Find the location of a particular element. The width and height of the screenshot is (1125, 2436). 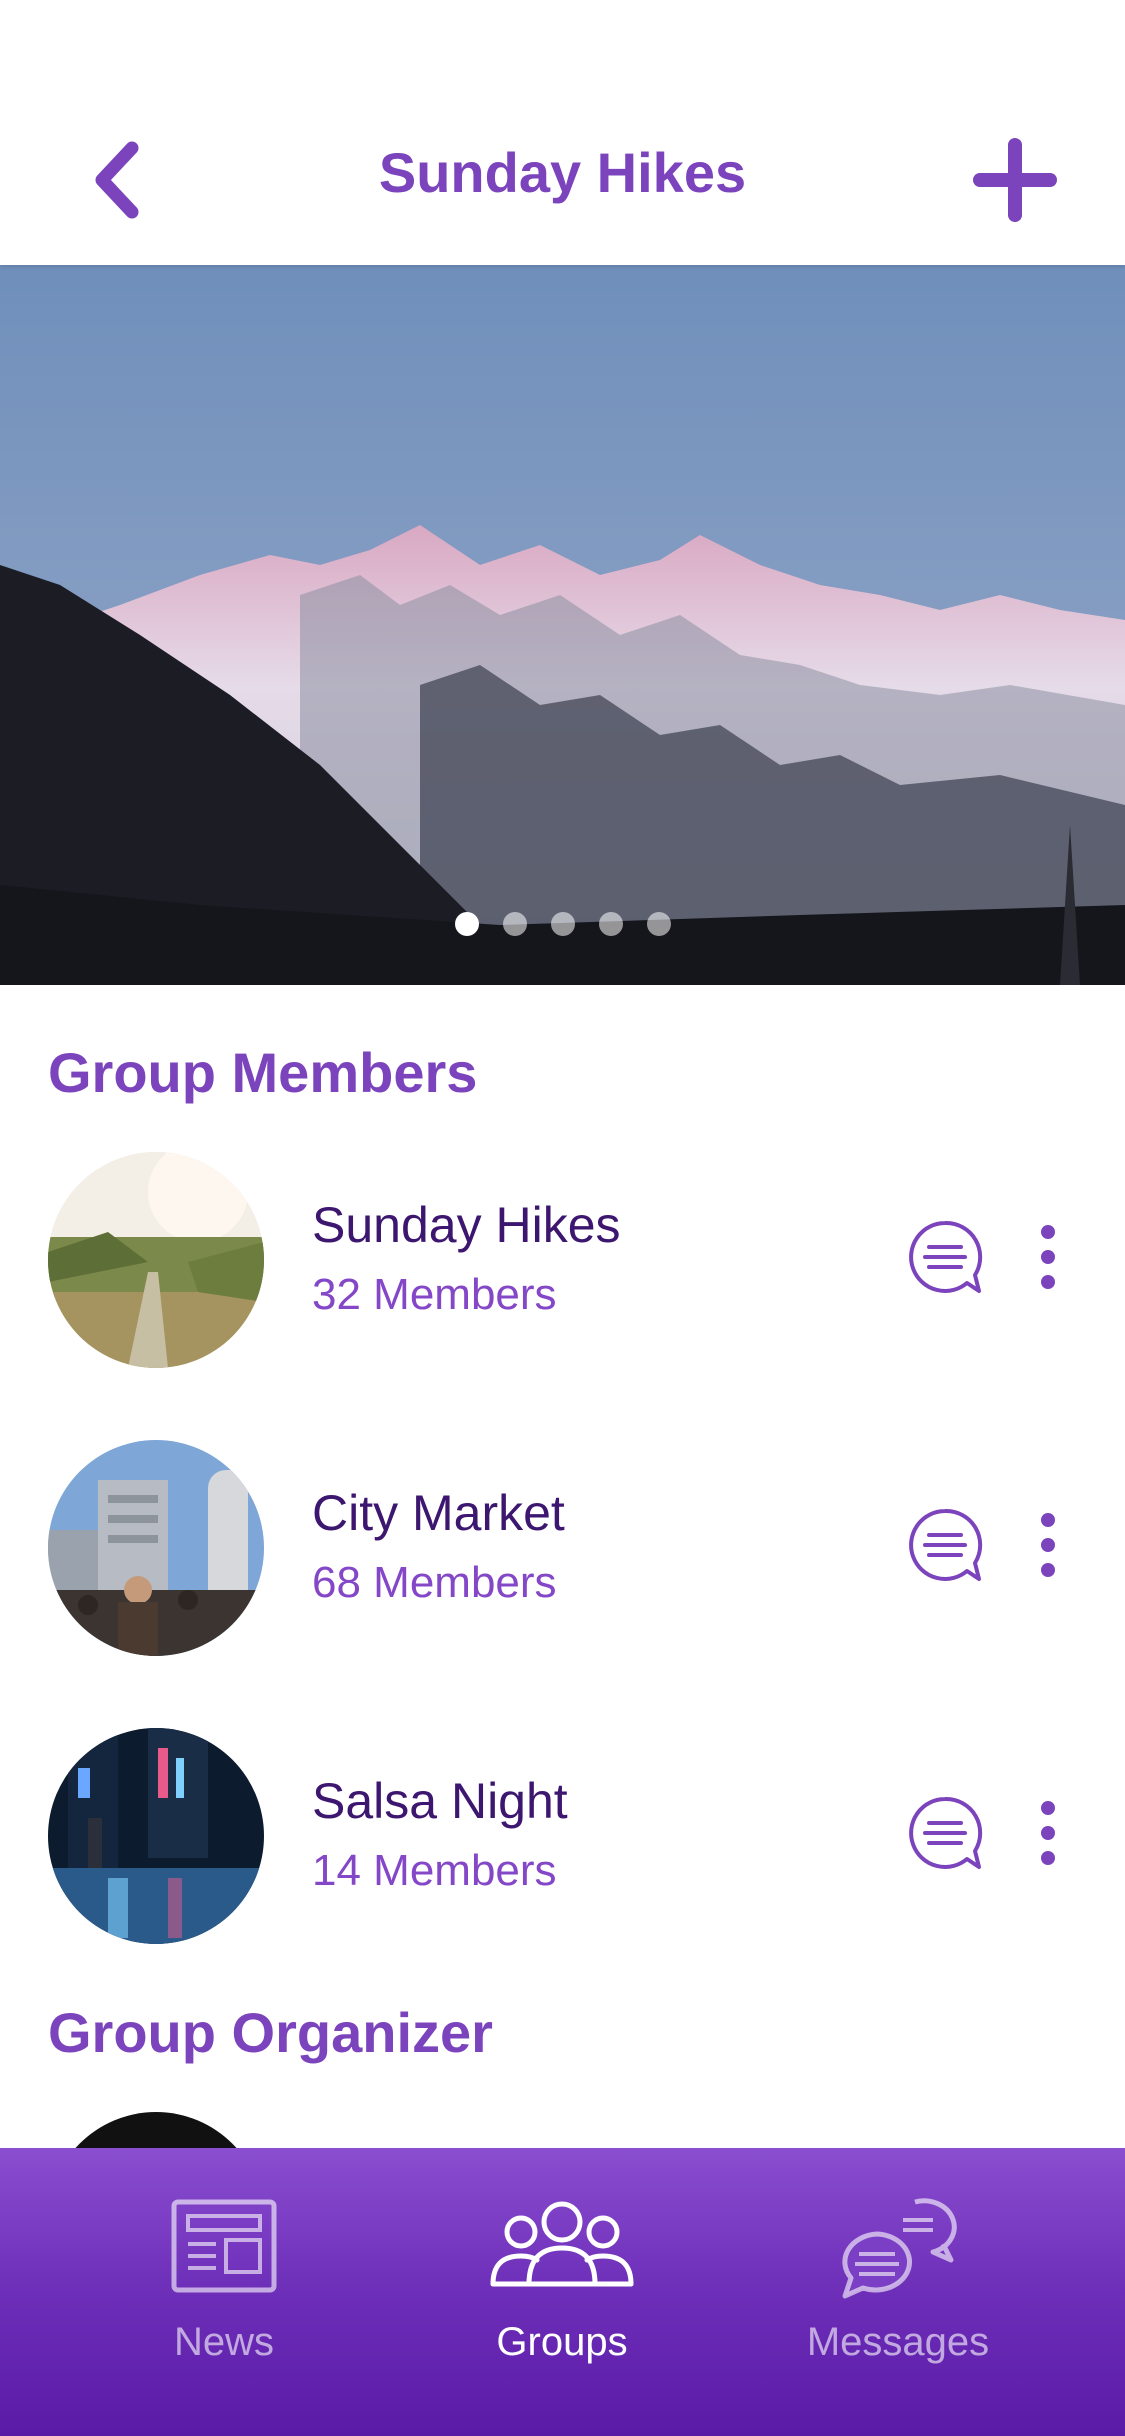

member-name: Sunday Hikes is located at coordinates (466, 1225).